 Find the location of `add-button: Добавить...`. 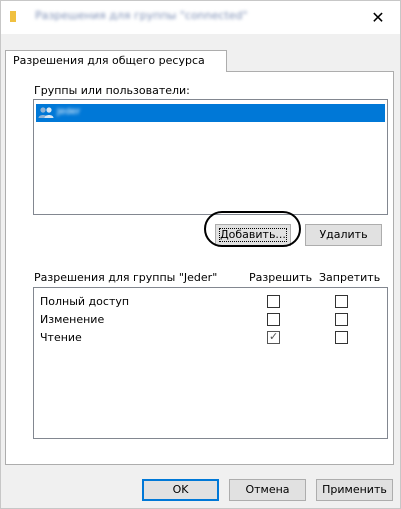

add-button: Добавить... is located at coordinates (253, 235).